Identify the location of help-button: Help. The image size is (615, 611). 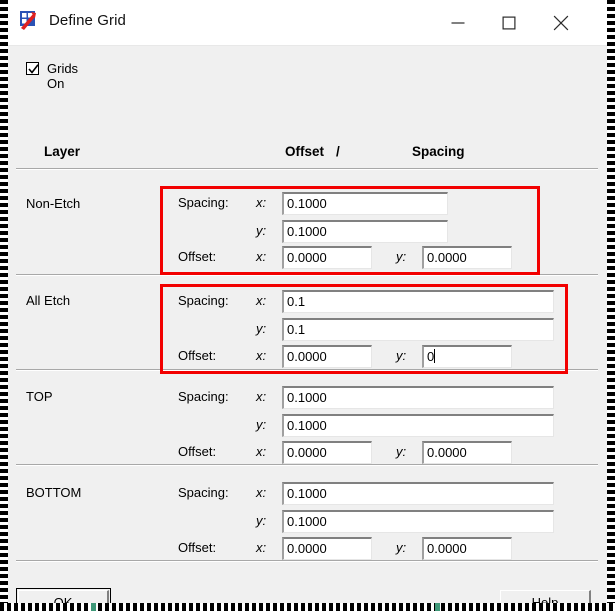
(545, 596).